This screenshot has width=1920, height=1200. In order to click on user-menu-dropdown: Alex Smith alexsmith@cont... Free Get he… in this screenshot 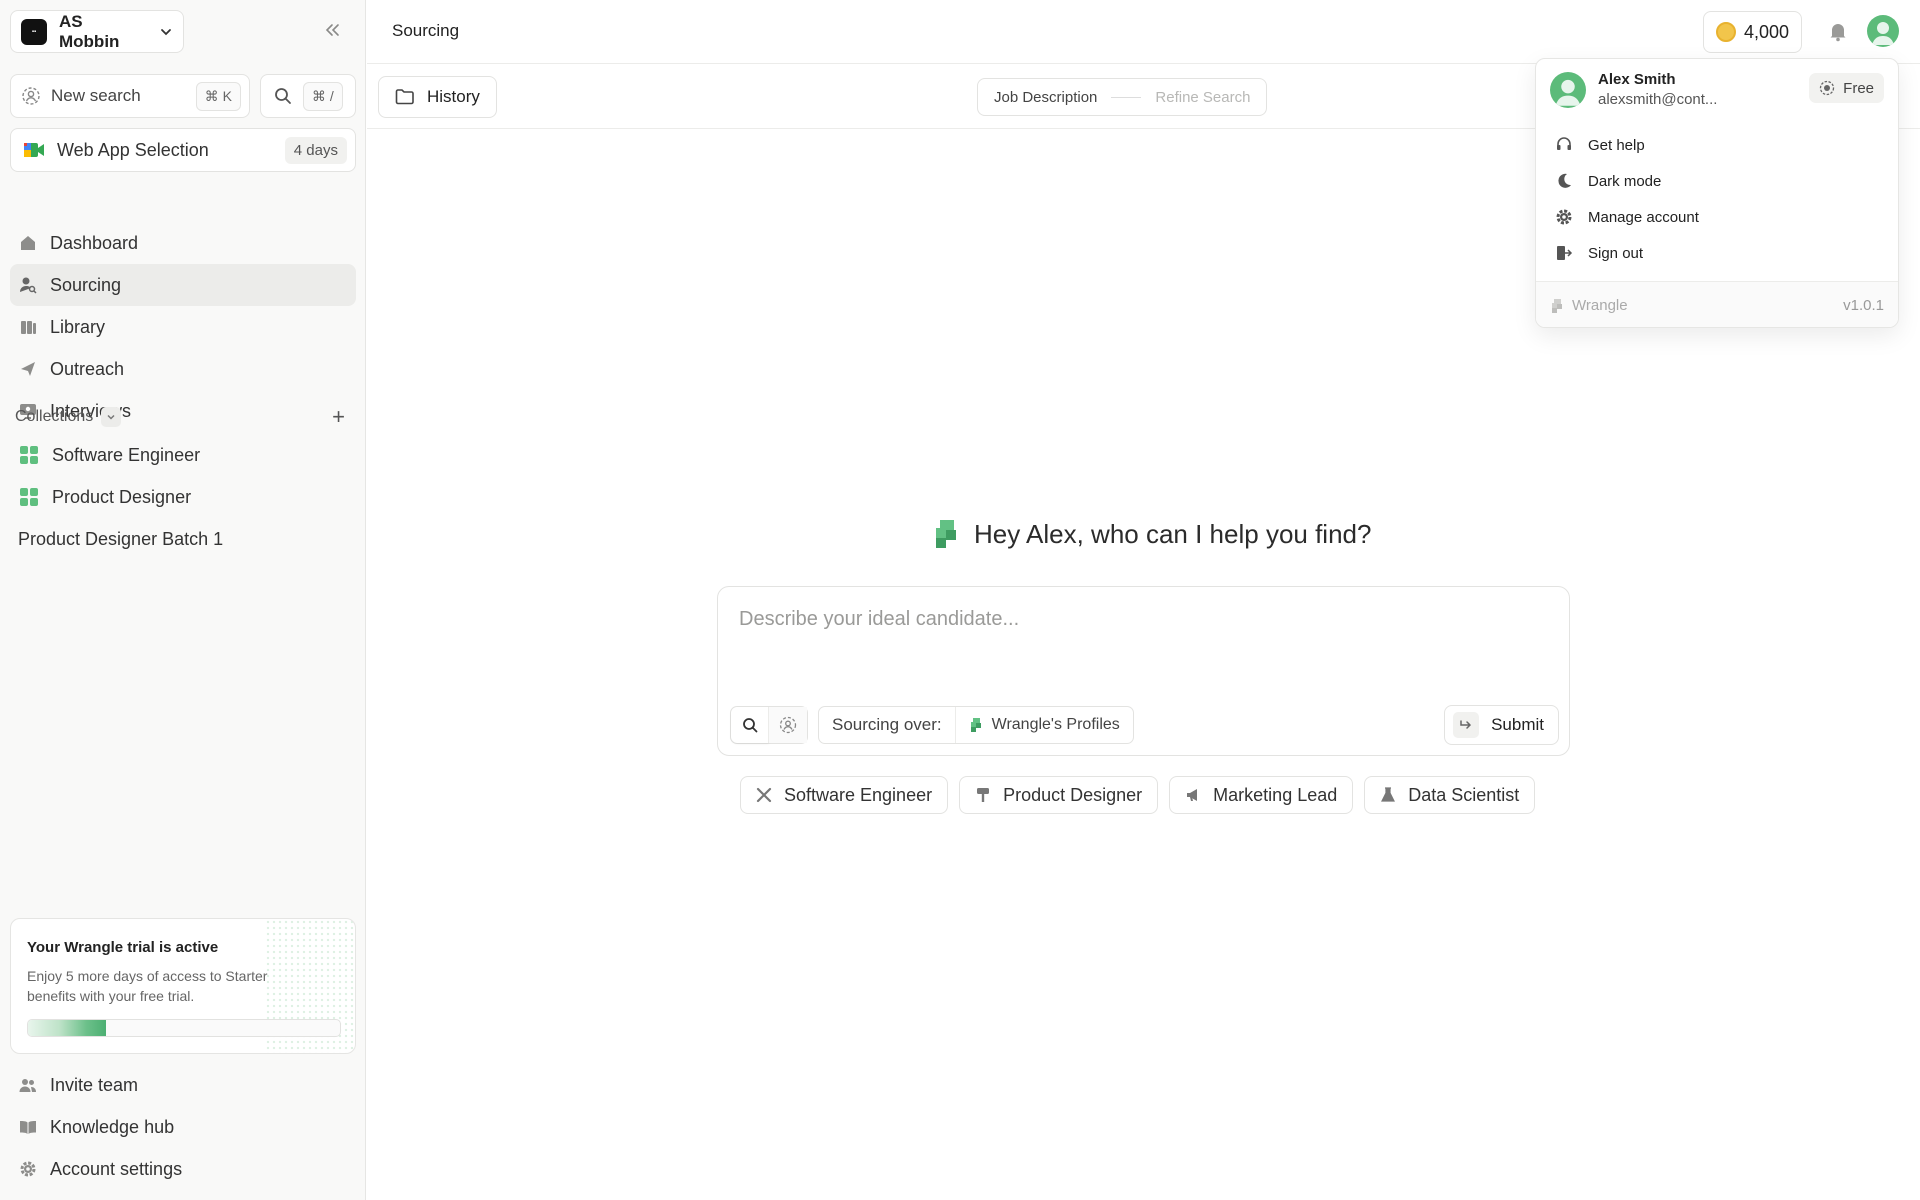, I will do `click(1717, 193)`.